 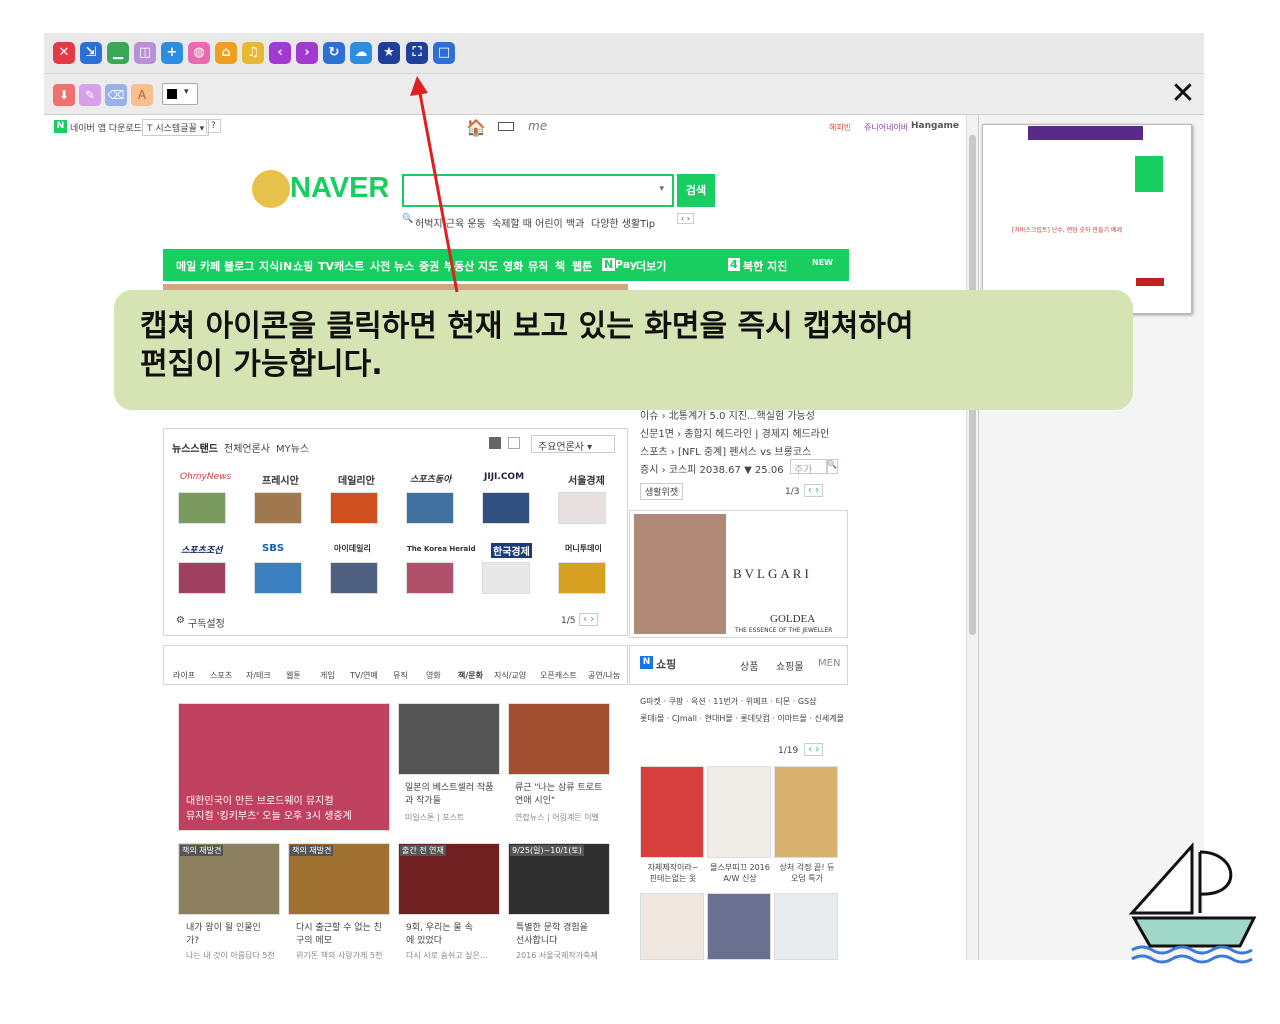 I want to click on music-icon: ♫, so click(x=253, y=53).